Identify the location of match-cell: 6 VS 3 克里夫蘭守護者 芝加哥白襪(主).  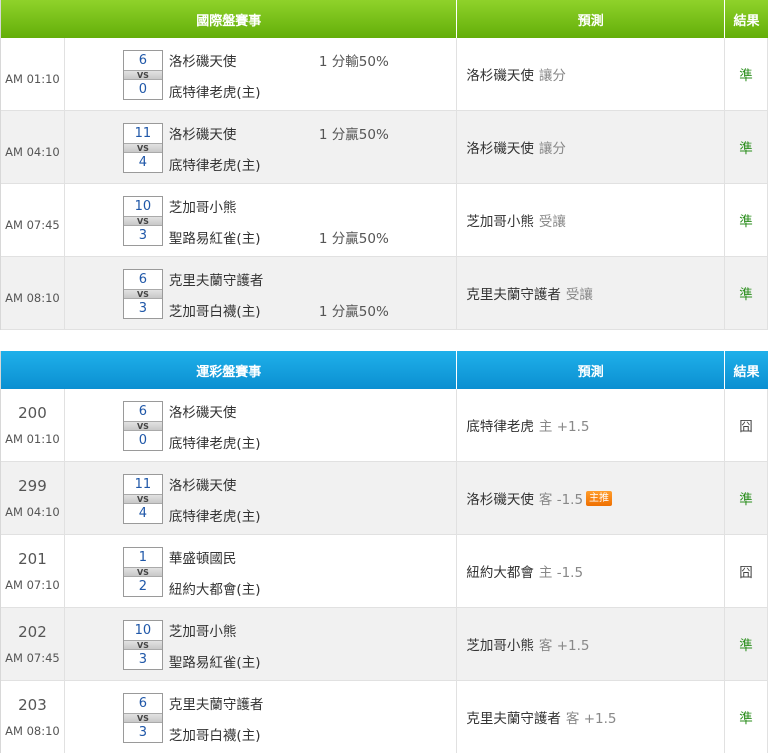
(261, 717).